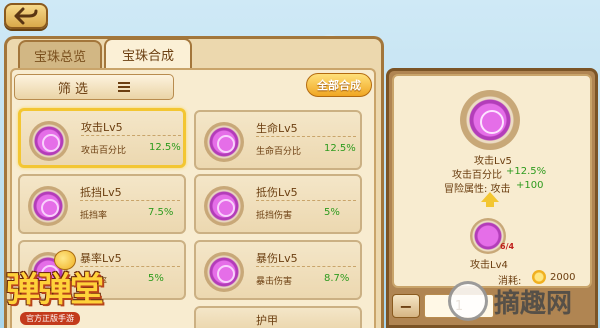 This screenshot has width=600, height=328. I want to click on gem-name: 攻击Lv5, so click(102, 127).